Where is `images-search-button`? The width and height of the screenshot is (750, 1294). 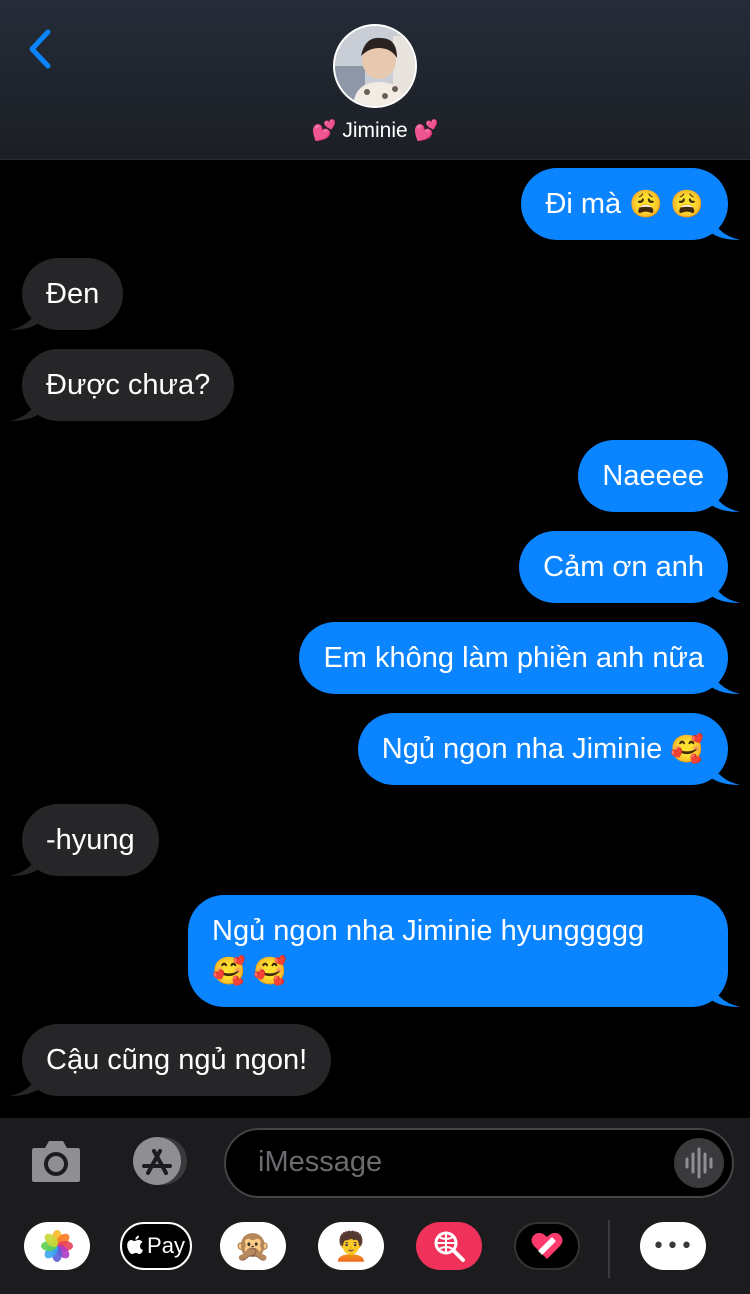
images-search-button is located at coordinates (449, 1246).